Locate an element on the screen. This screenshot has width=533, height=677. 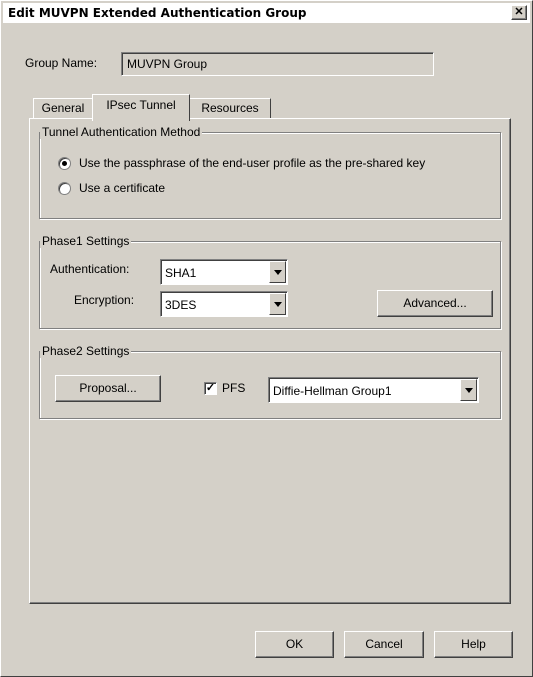
window-title: Edit MUVPN Extended Authentication Group is located at coordinates (157, 13).